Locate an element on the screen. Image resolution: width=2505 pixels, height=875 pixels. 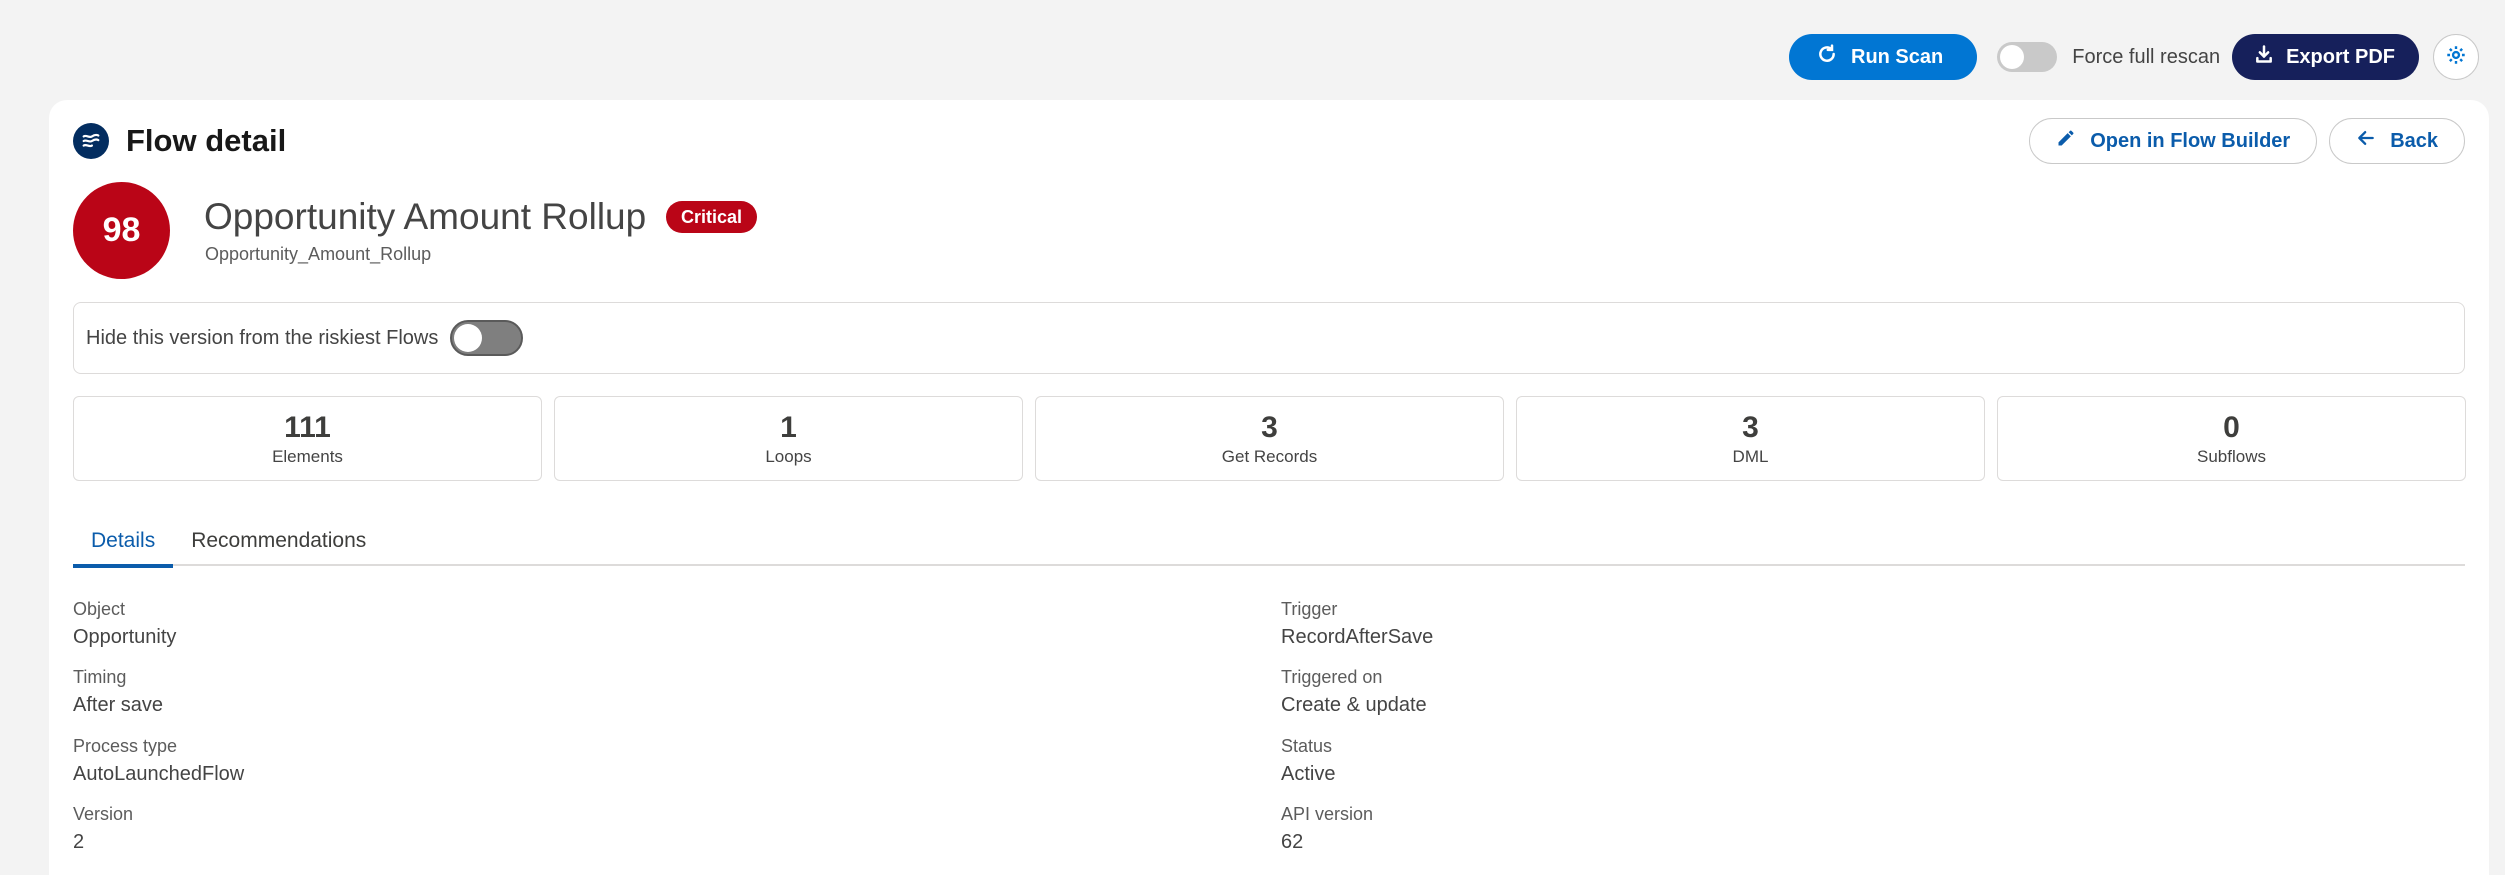
field-object: Object Opportunity is located at coordinates (124, 624).